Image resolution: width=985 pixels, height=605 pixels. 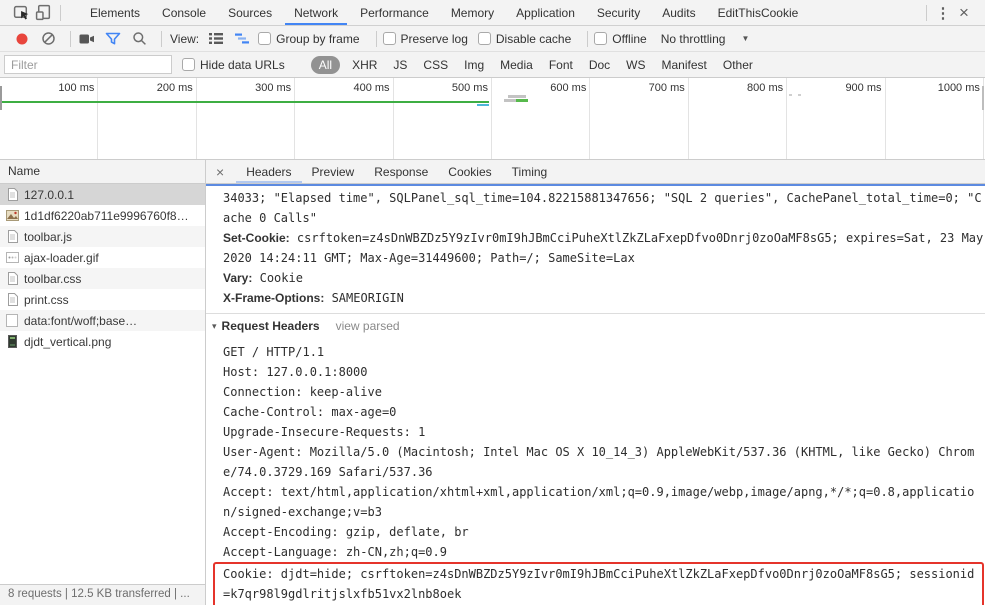 What do you see at coordinates (238, 278) in the screenshot?
I see `header-name: Vary:` at bounding box center [238, 278].